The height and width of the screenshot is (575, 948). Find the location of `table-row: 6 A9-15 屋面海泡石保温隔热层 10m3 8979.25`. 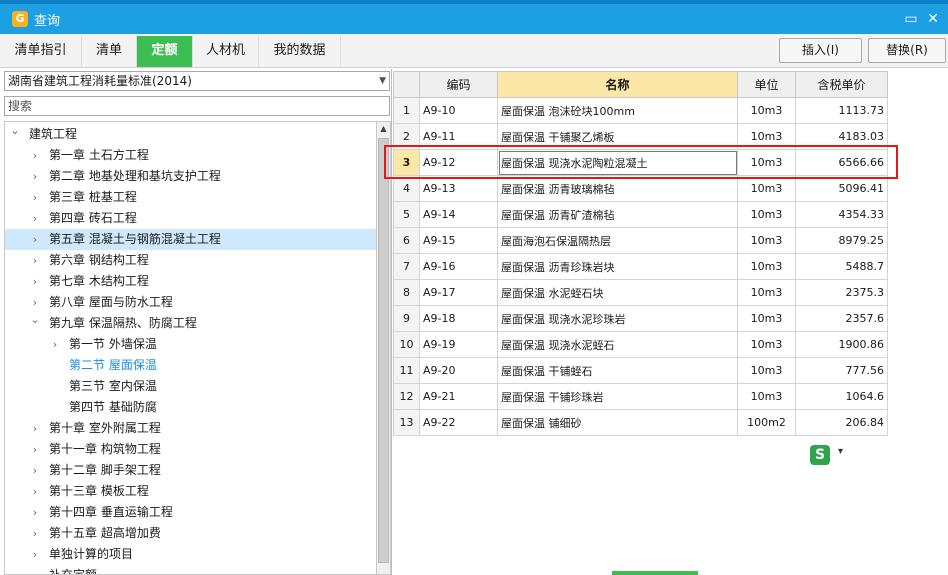

table-row: 6 A9-15 屋面海泡石保温隔热层 10m3 8979.25 is located at coordinates (640, 240).